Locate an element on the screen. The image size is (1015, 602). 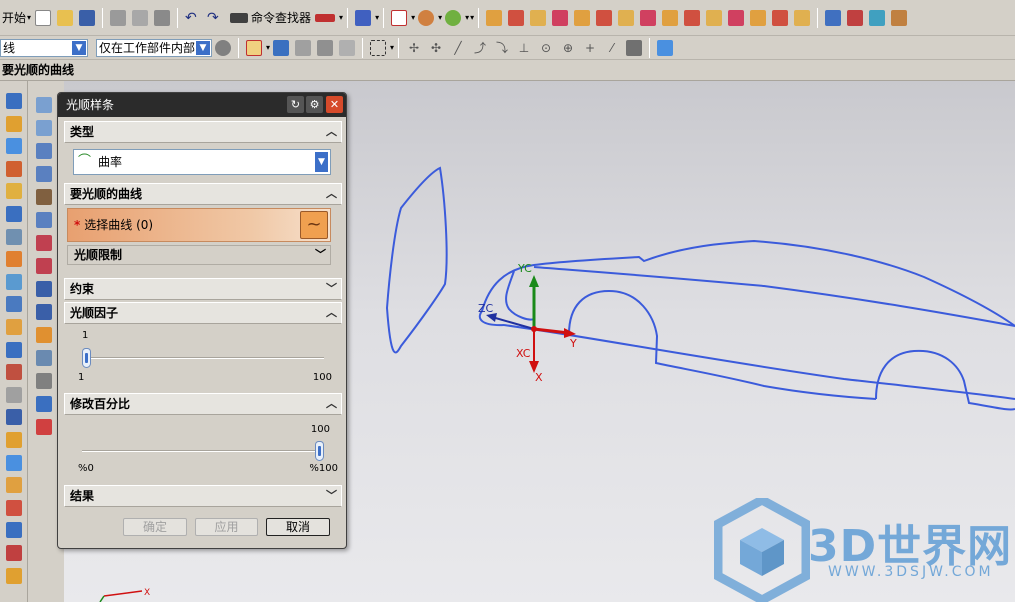
factor-slider-thumb is located at coordinates (86, 358).